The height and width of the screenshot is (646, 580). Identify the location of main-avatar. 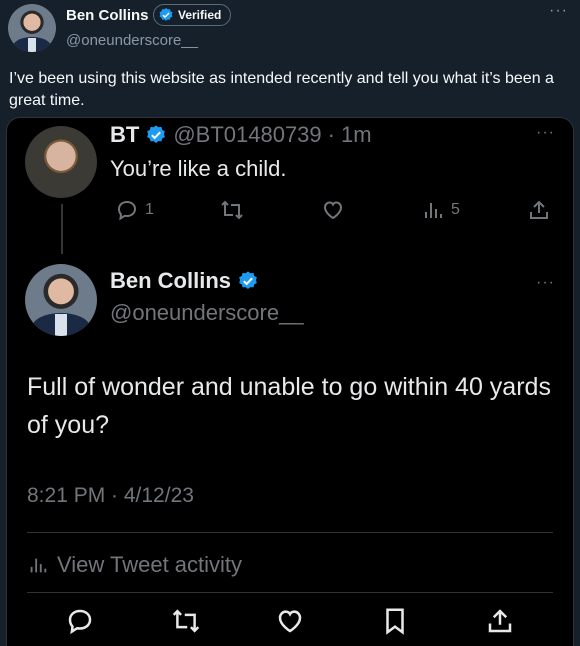
(61, 300).